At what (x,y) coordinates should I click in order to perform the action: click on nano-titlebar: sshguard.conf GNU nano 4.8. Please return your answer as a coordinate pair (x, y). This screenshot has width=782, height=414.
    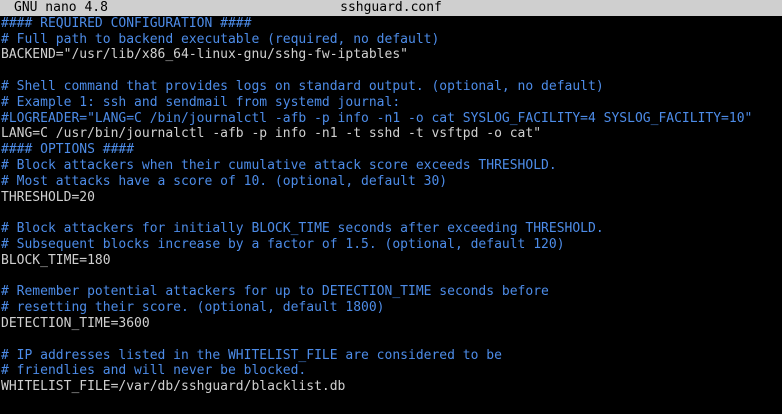
    Looking at the image, I should click on (391, 8).